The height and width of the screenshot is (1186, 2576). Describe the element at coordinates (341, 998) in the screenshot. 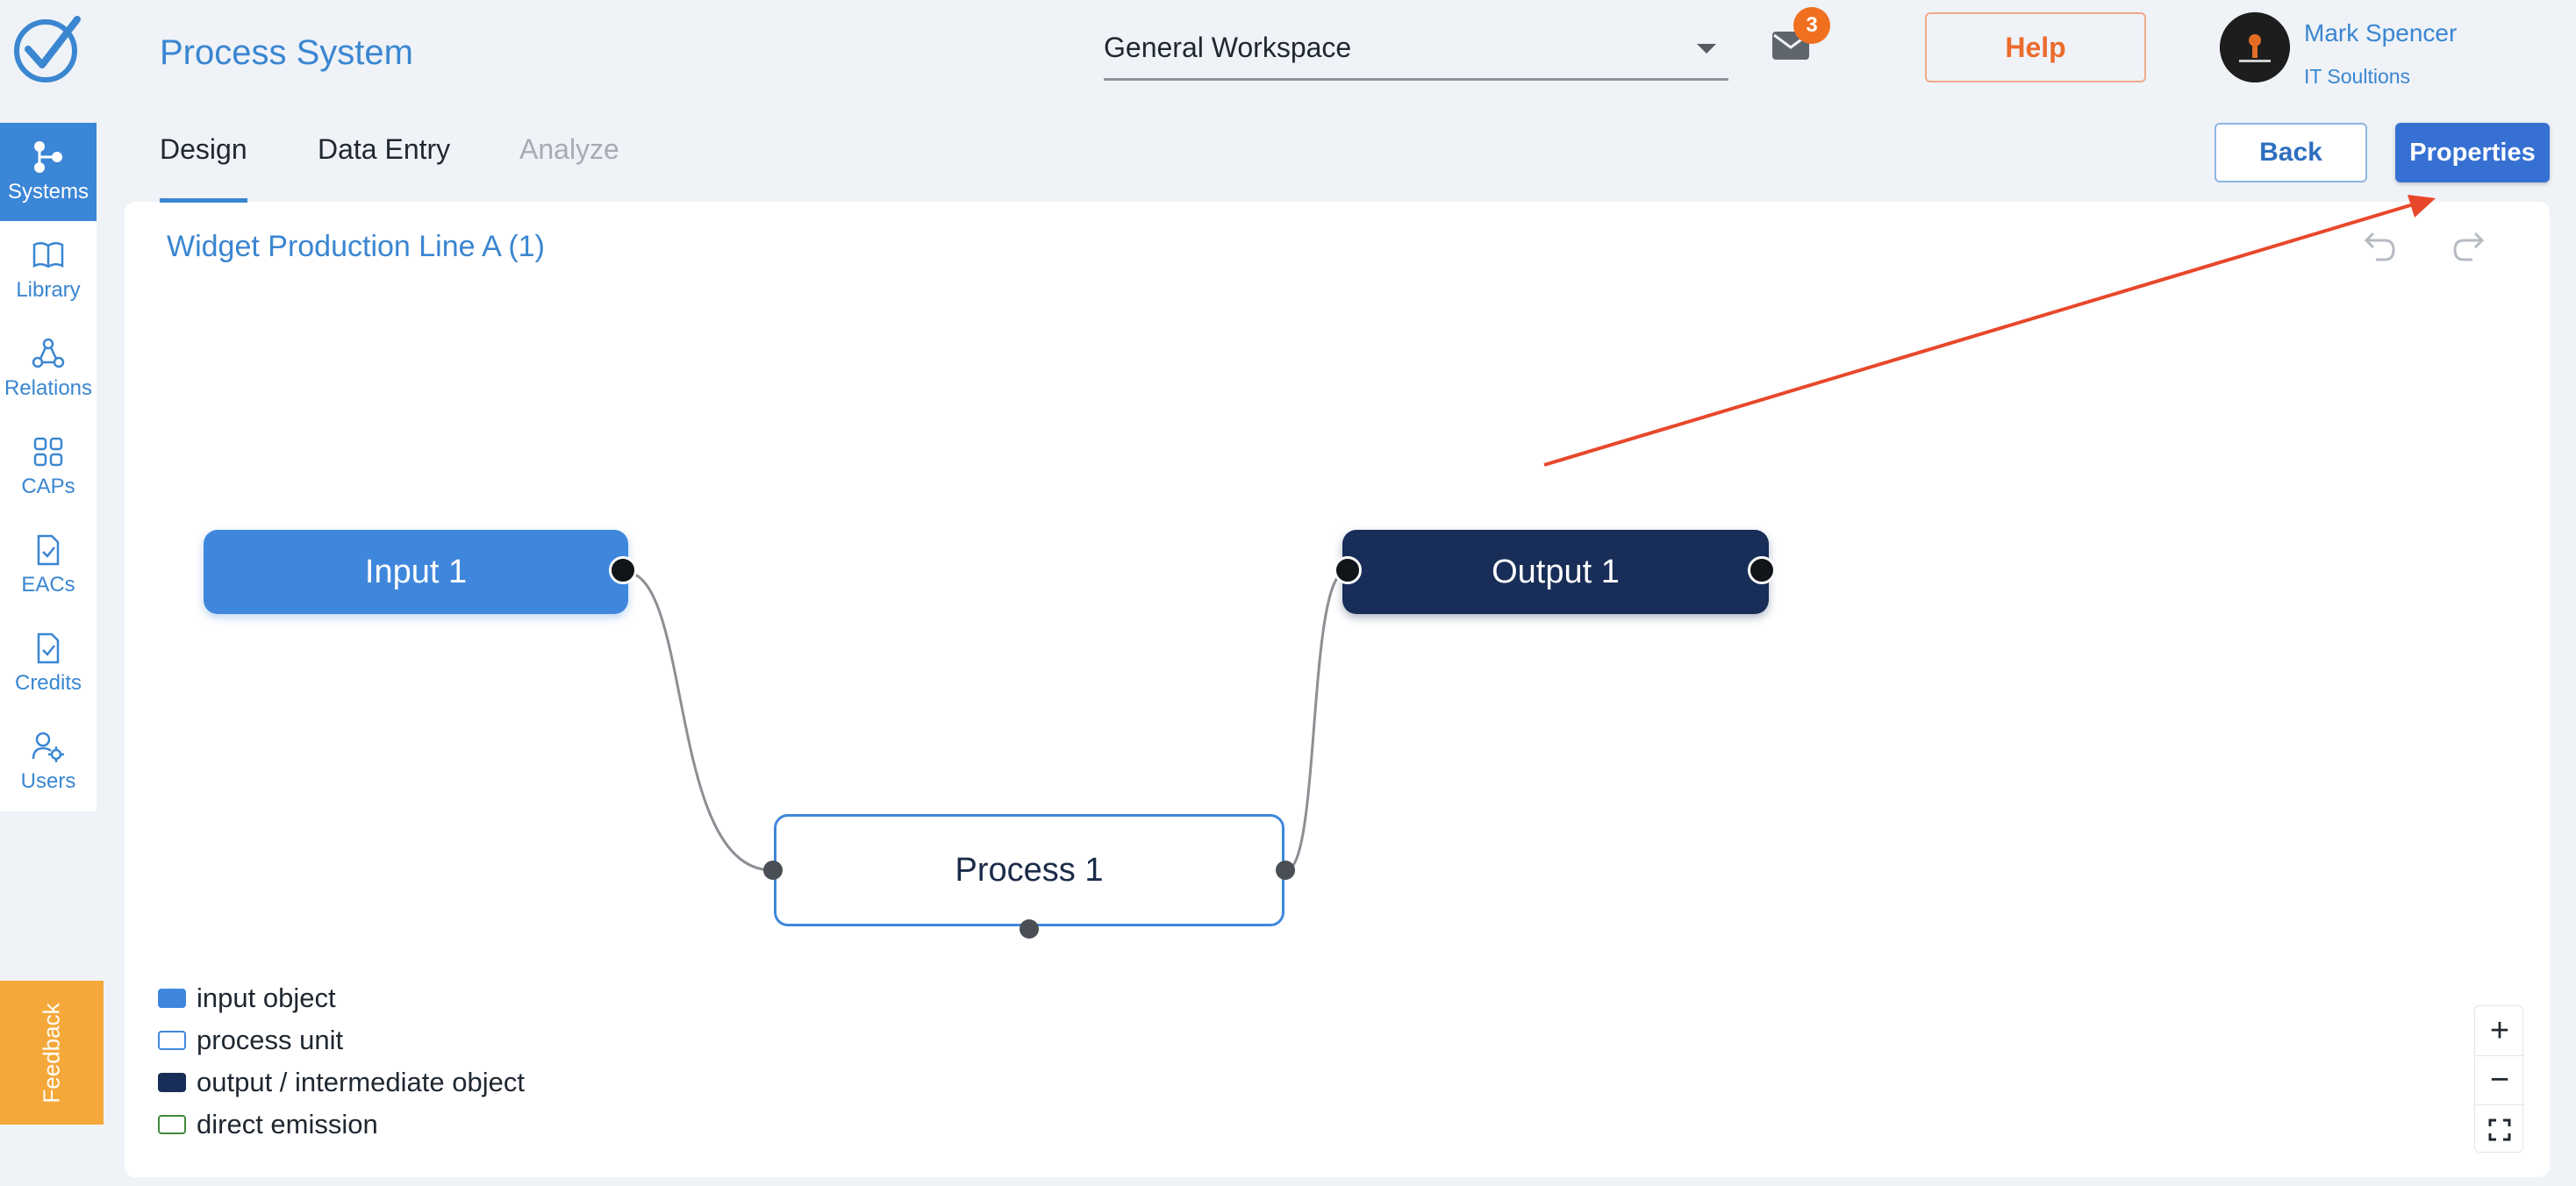

I see `legend-item: input object` at that location.